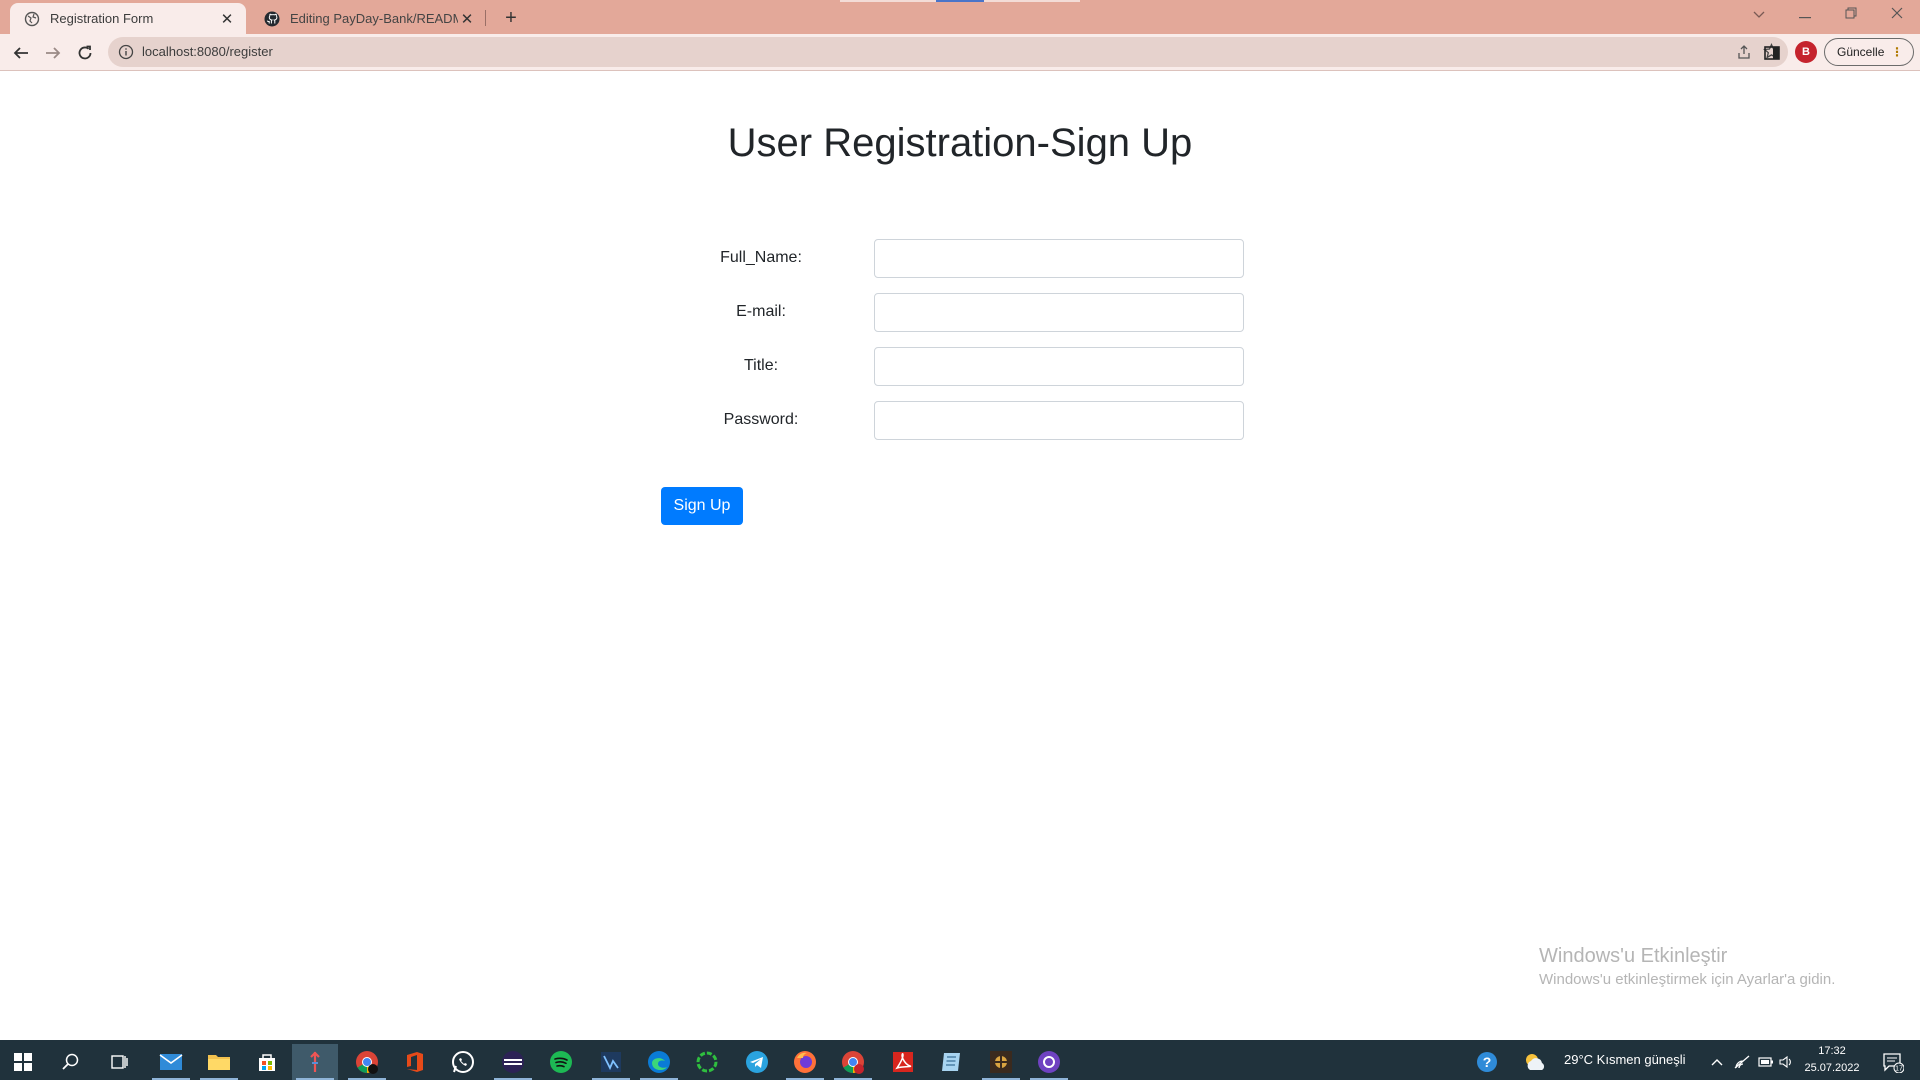 The width and height of the screenshot is (1920, 1080). What do you see at coordinates (561, 1062) in the screenshot?
I see `spotify-icon` at bounding box center [561, 1062].